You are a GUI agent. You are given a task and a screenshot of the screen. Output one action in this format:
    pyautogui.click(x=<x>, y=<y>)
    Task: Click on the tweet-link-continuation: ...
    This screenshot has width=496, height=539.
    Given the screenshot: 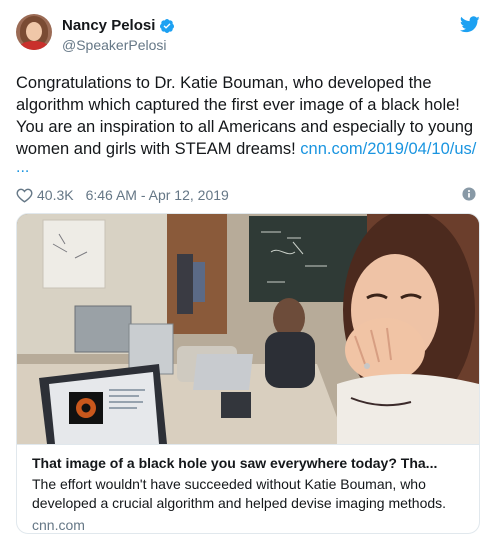 What is the action you would take?
    pyautogui.click(x=22, y=168)
    